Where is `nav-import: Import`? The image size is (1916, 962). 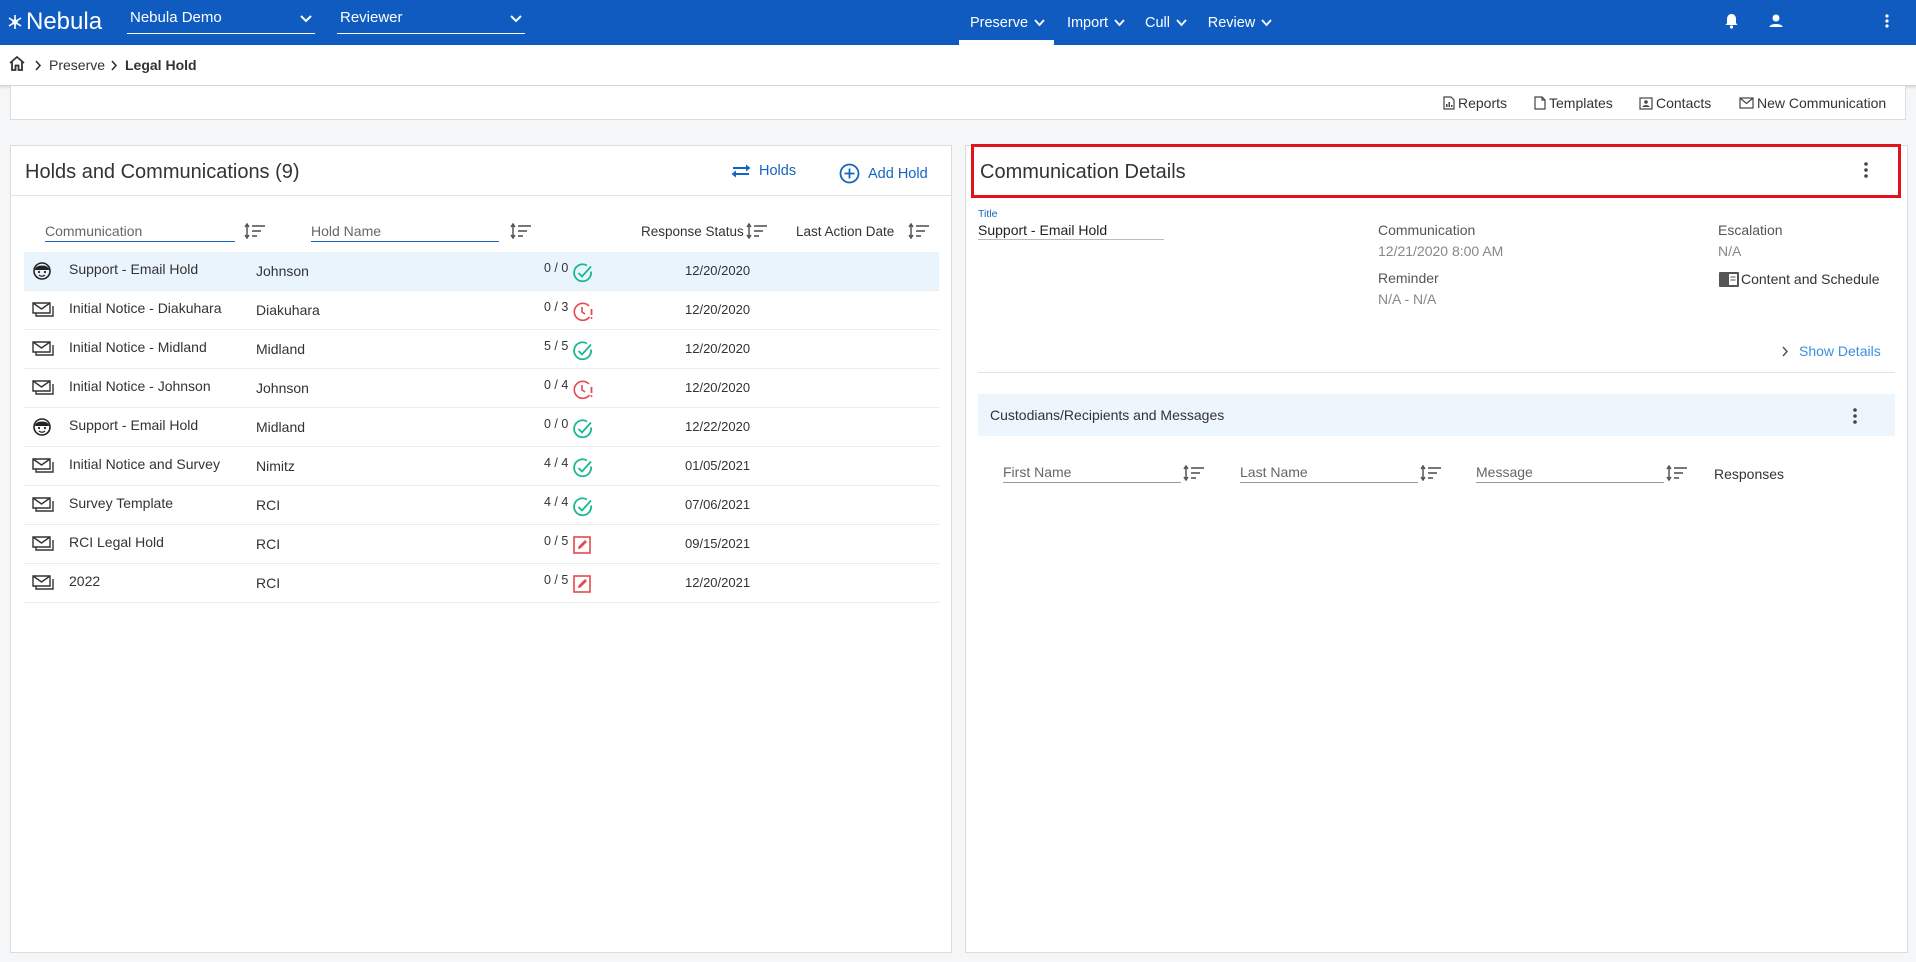
nav-import: Import is located at coordinates (1096, 22).